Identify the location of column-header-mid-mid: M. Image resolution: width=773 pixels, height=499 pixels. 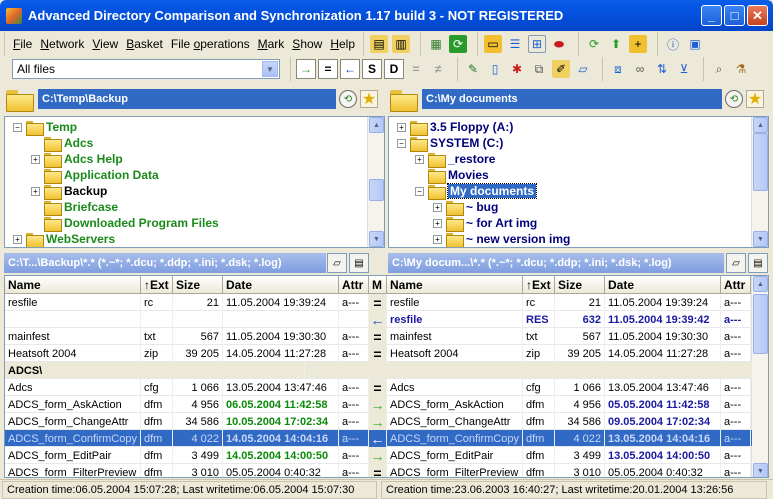
(378, 285).